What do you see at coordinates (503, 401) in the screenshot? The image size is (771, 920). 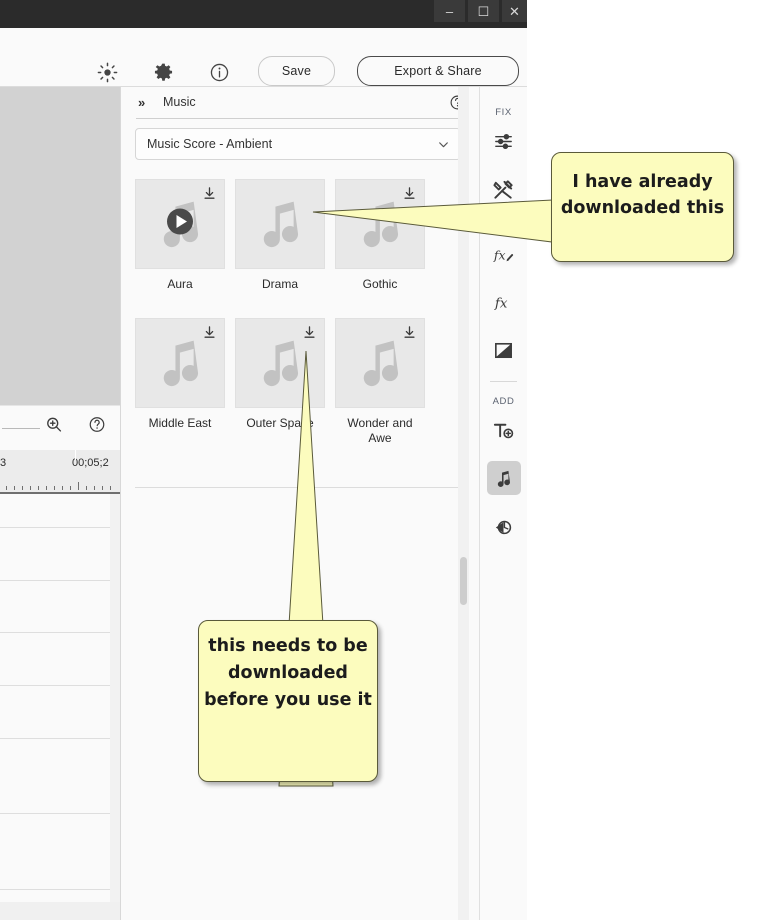 I see `rail-group-label-add: ADD` at bounding box center [503, 401].